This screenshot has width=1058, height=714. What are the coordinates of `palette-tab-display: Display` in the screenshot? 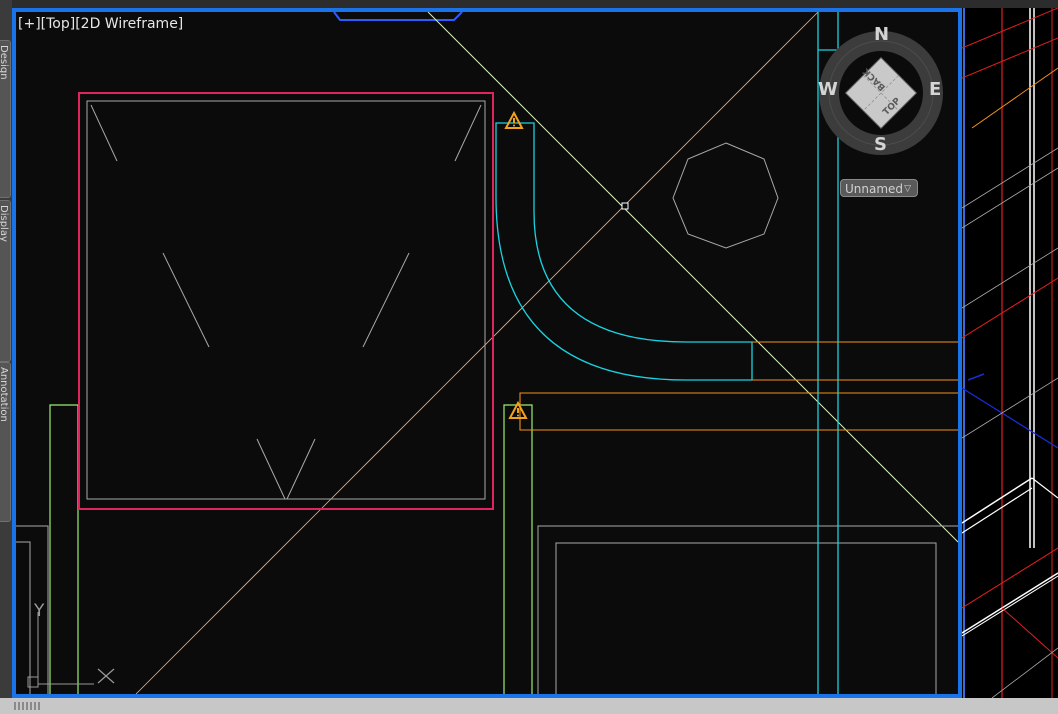 It's located at (5, 281).